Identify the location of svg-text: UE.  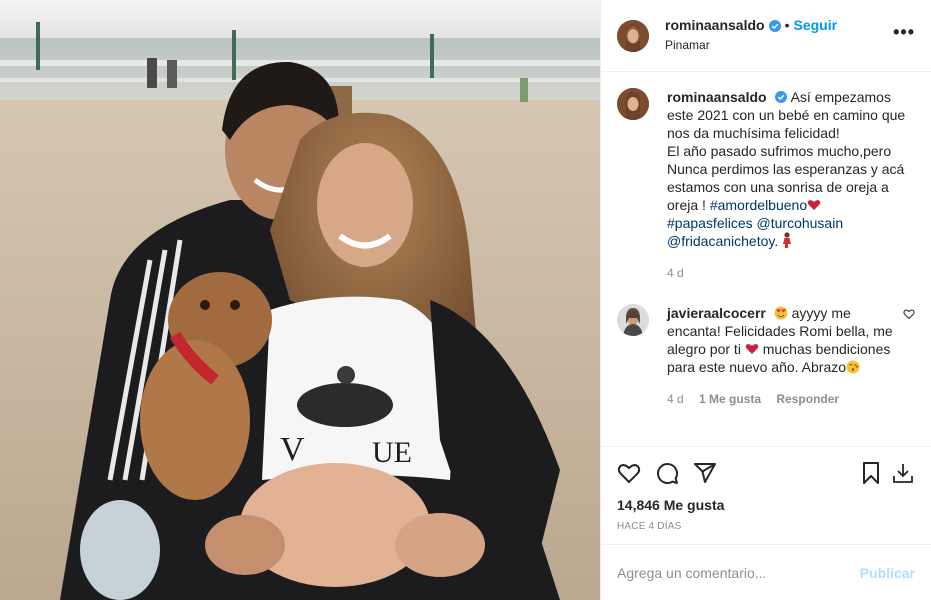
(392, 452).